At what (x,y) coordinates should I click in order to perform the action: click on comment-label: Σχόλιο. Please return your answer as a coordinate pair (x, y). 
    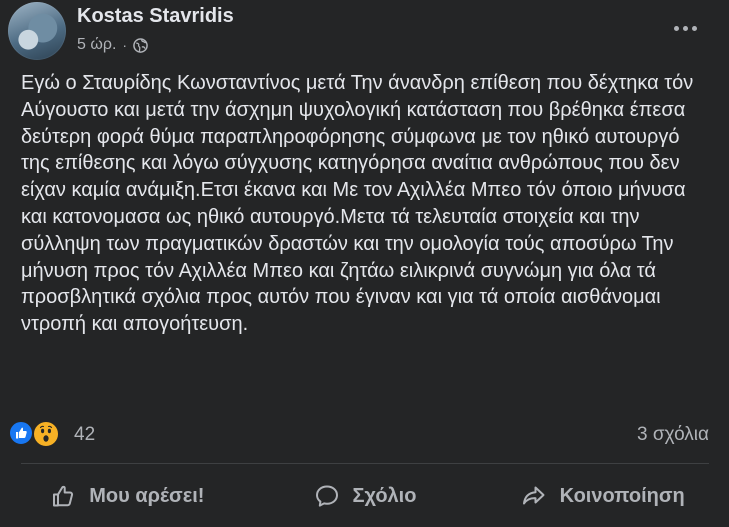
    Looking at the image, I should click on (384, 495).